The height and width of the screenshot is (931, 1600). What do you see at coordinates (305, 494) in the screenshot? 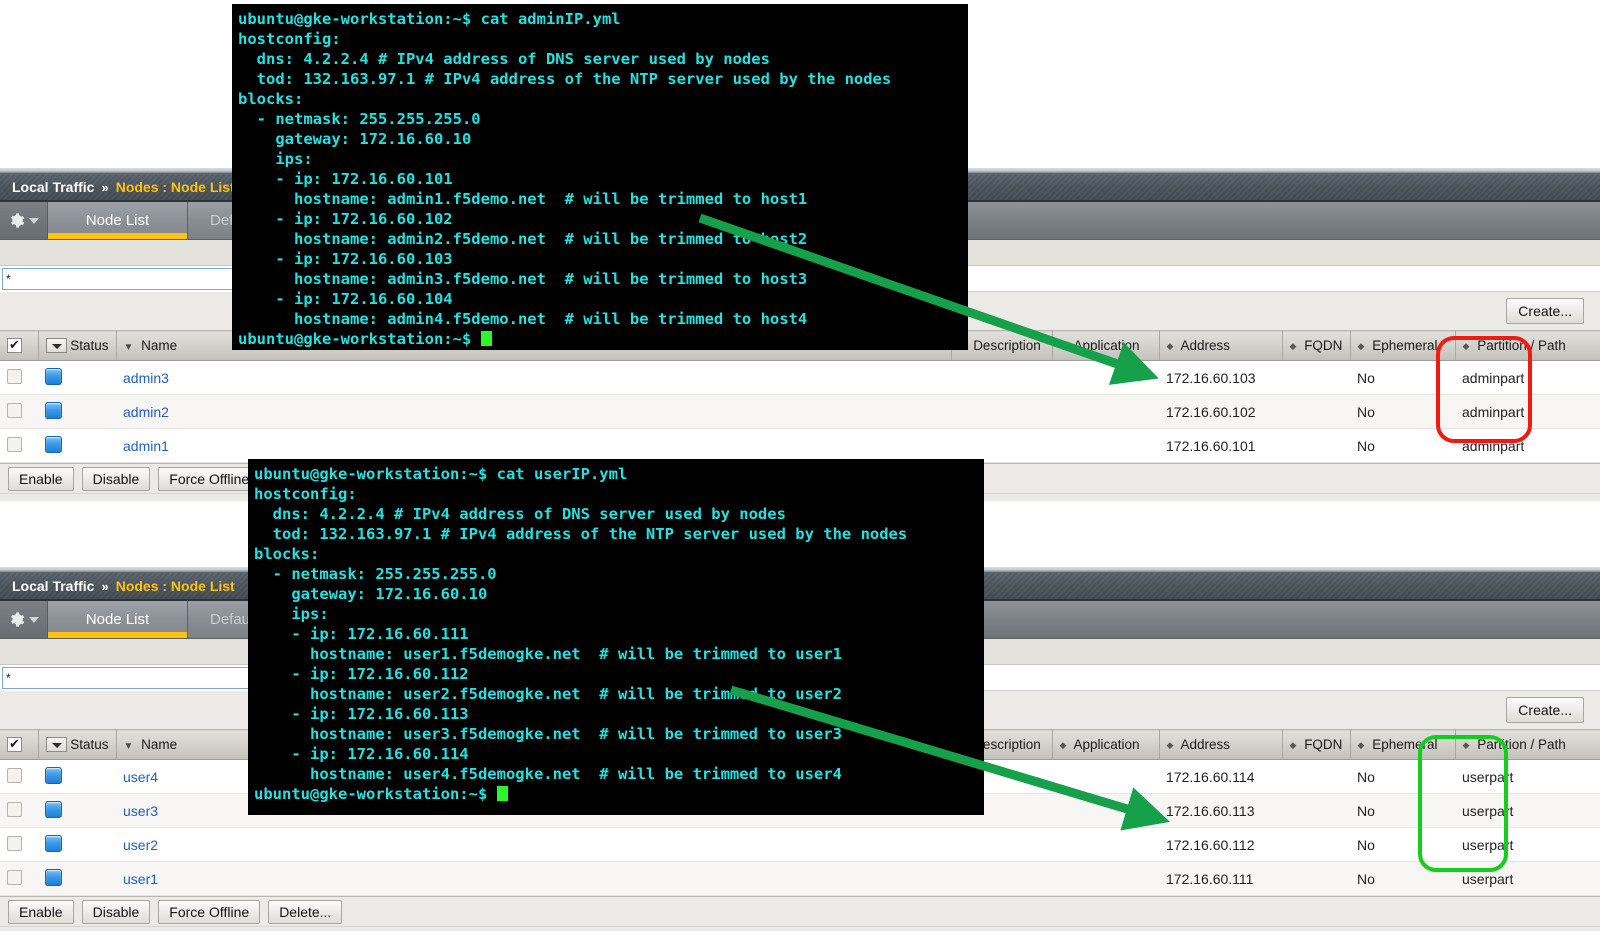
I see `terminal-line: hostconfig:` at bounding box center [305, 494].